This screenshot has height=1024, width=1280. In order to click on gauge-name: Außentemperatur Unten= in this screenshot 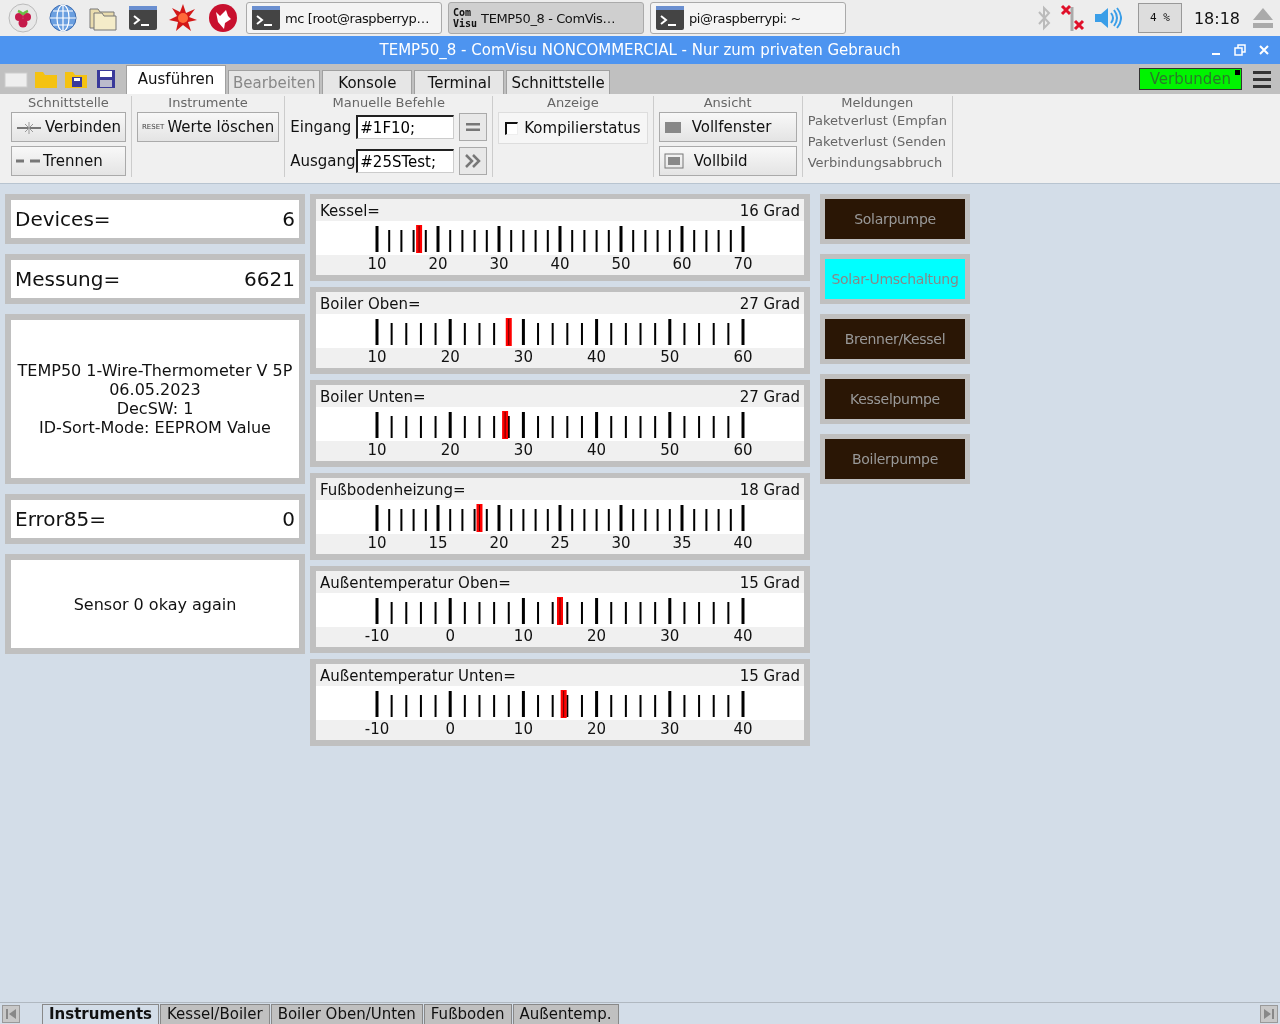, I will do `click(418, 676)`.